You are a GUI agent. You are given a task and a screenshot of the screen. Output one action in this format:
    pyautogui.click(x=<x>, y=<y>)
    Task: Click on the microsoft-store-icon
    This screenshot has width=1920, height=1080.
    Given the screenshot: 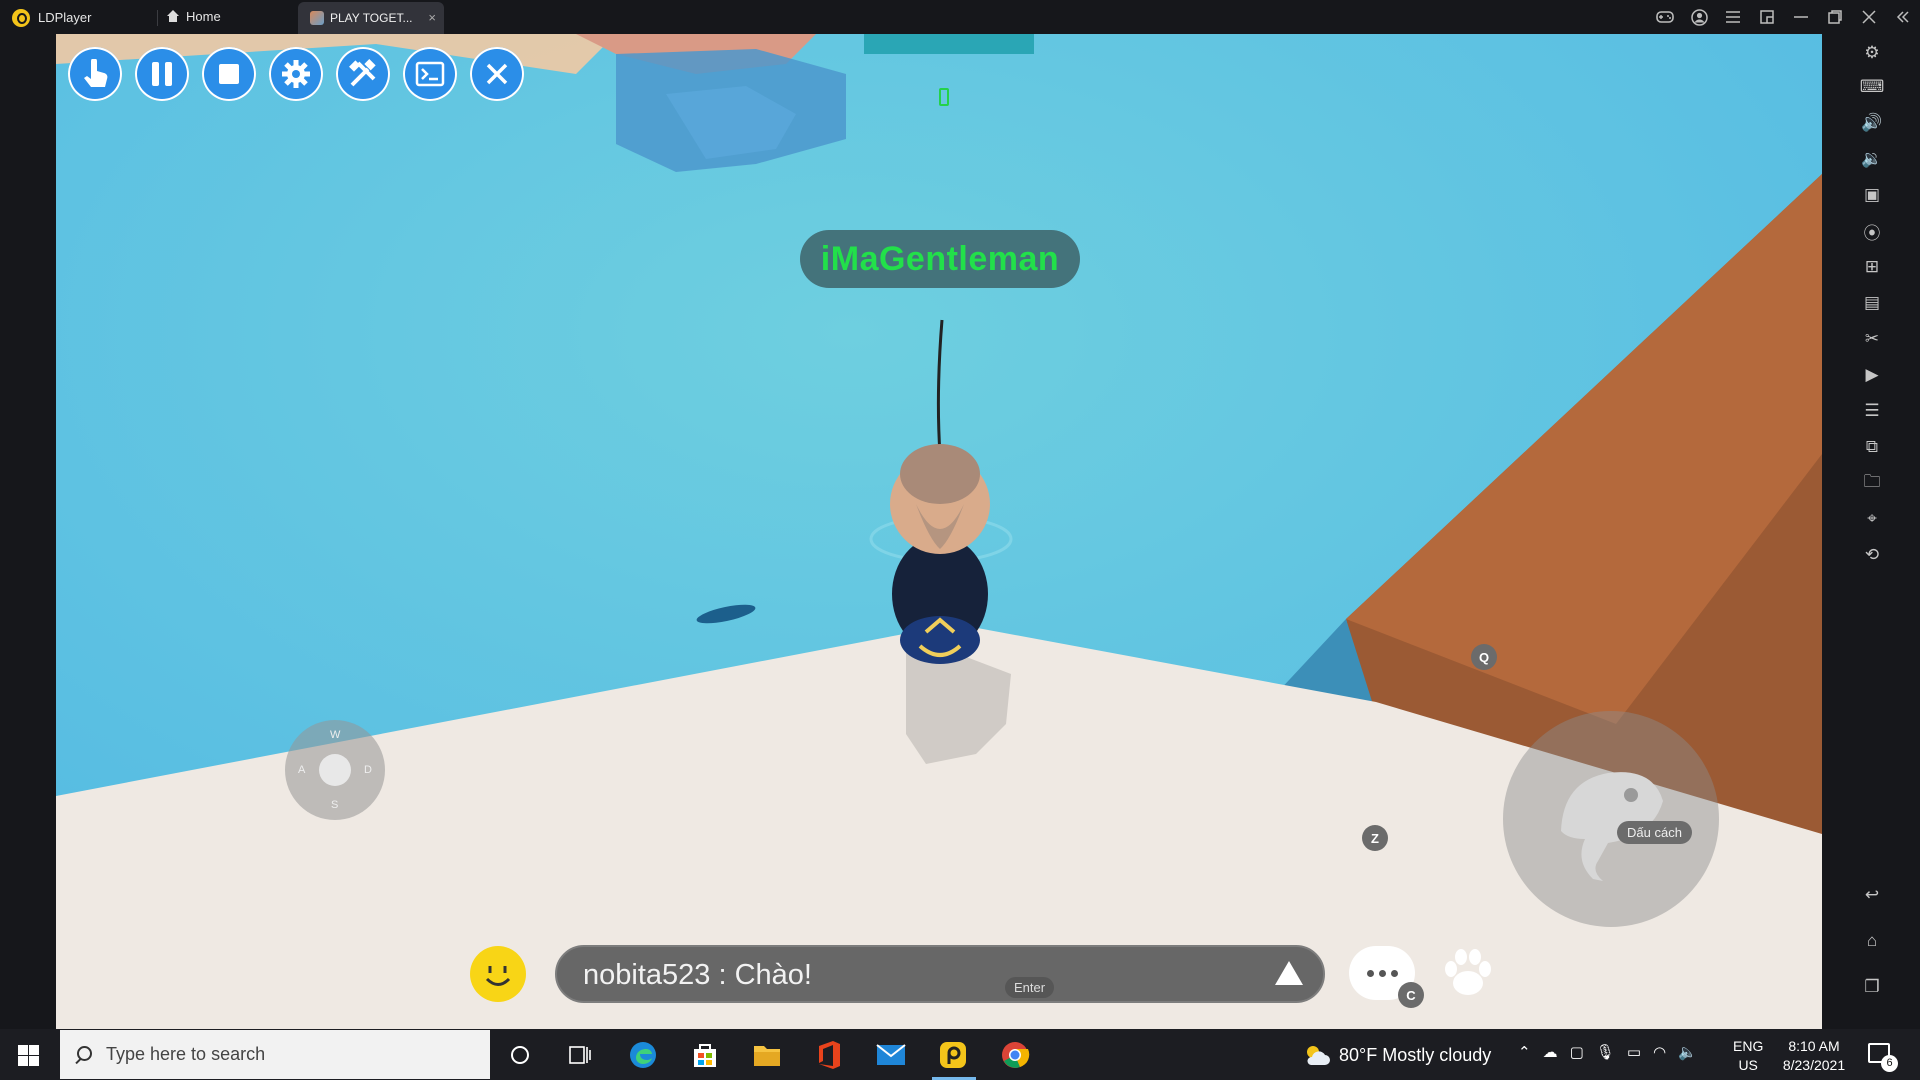 What is the action you would take?
    pyautogui.click(x=705, y=1055)
    